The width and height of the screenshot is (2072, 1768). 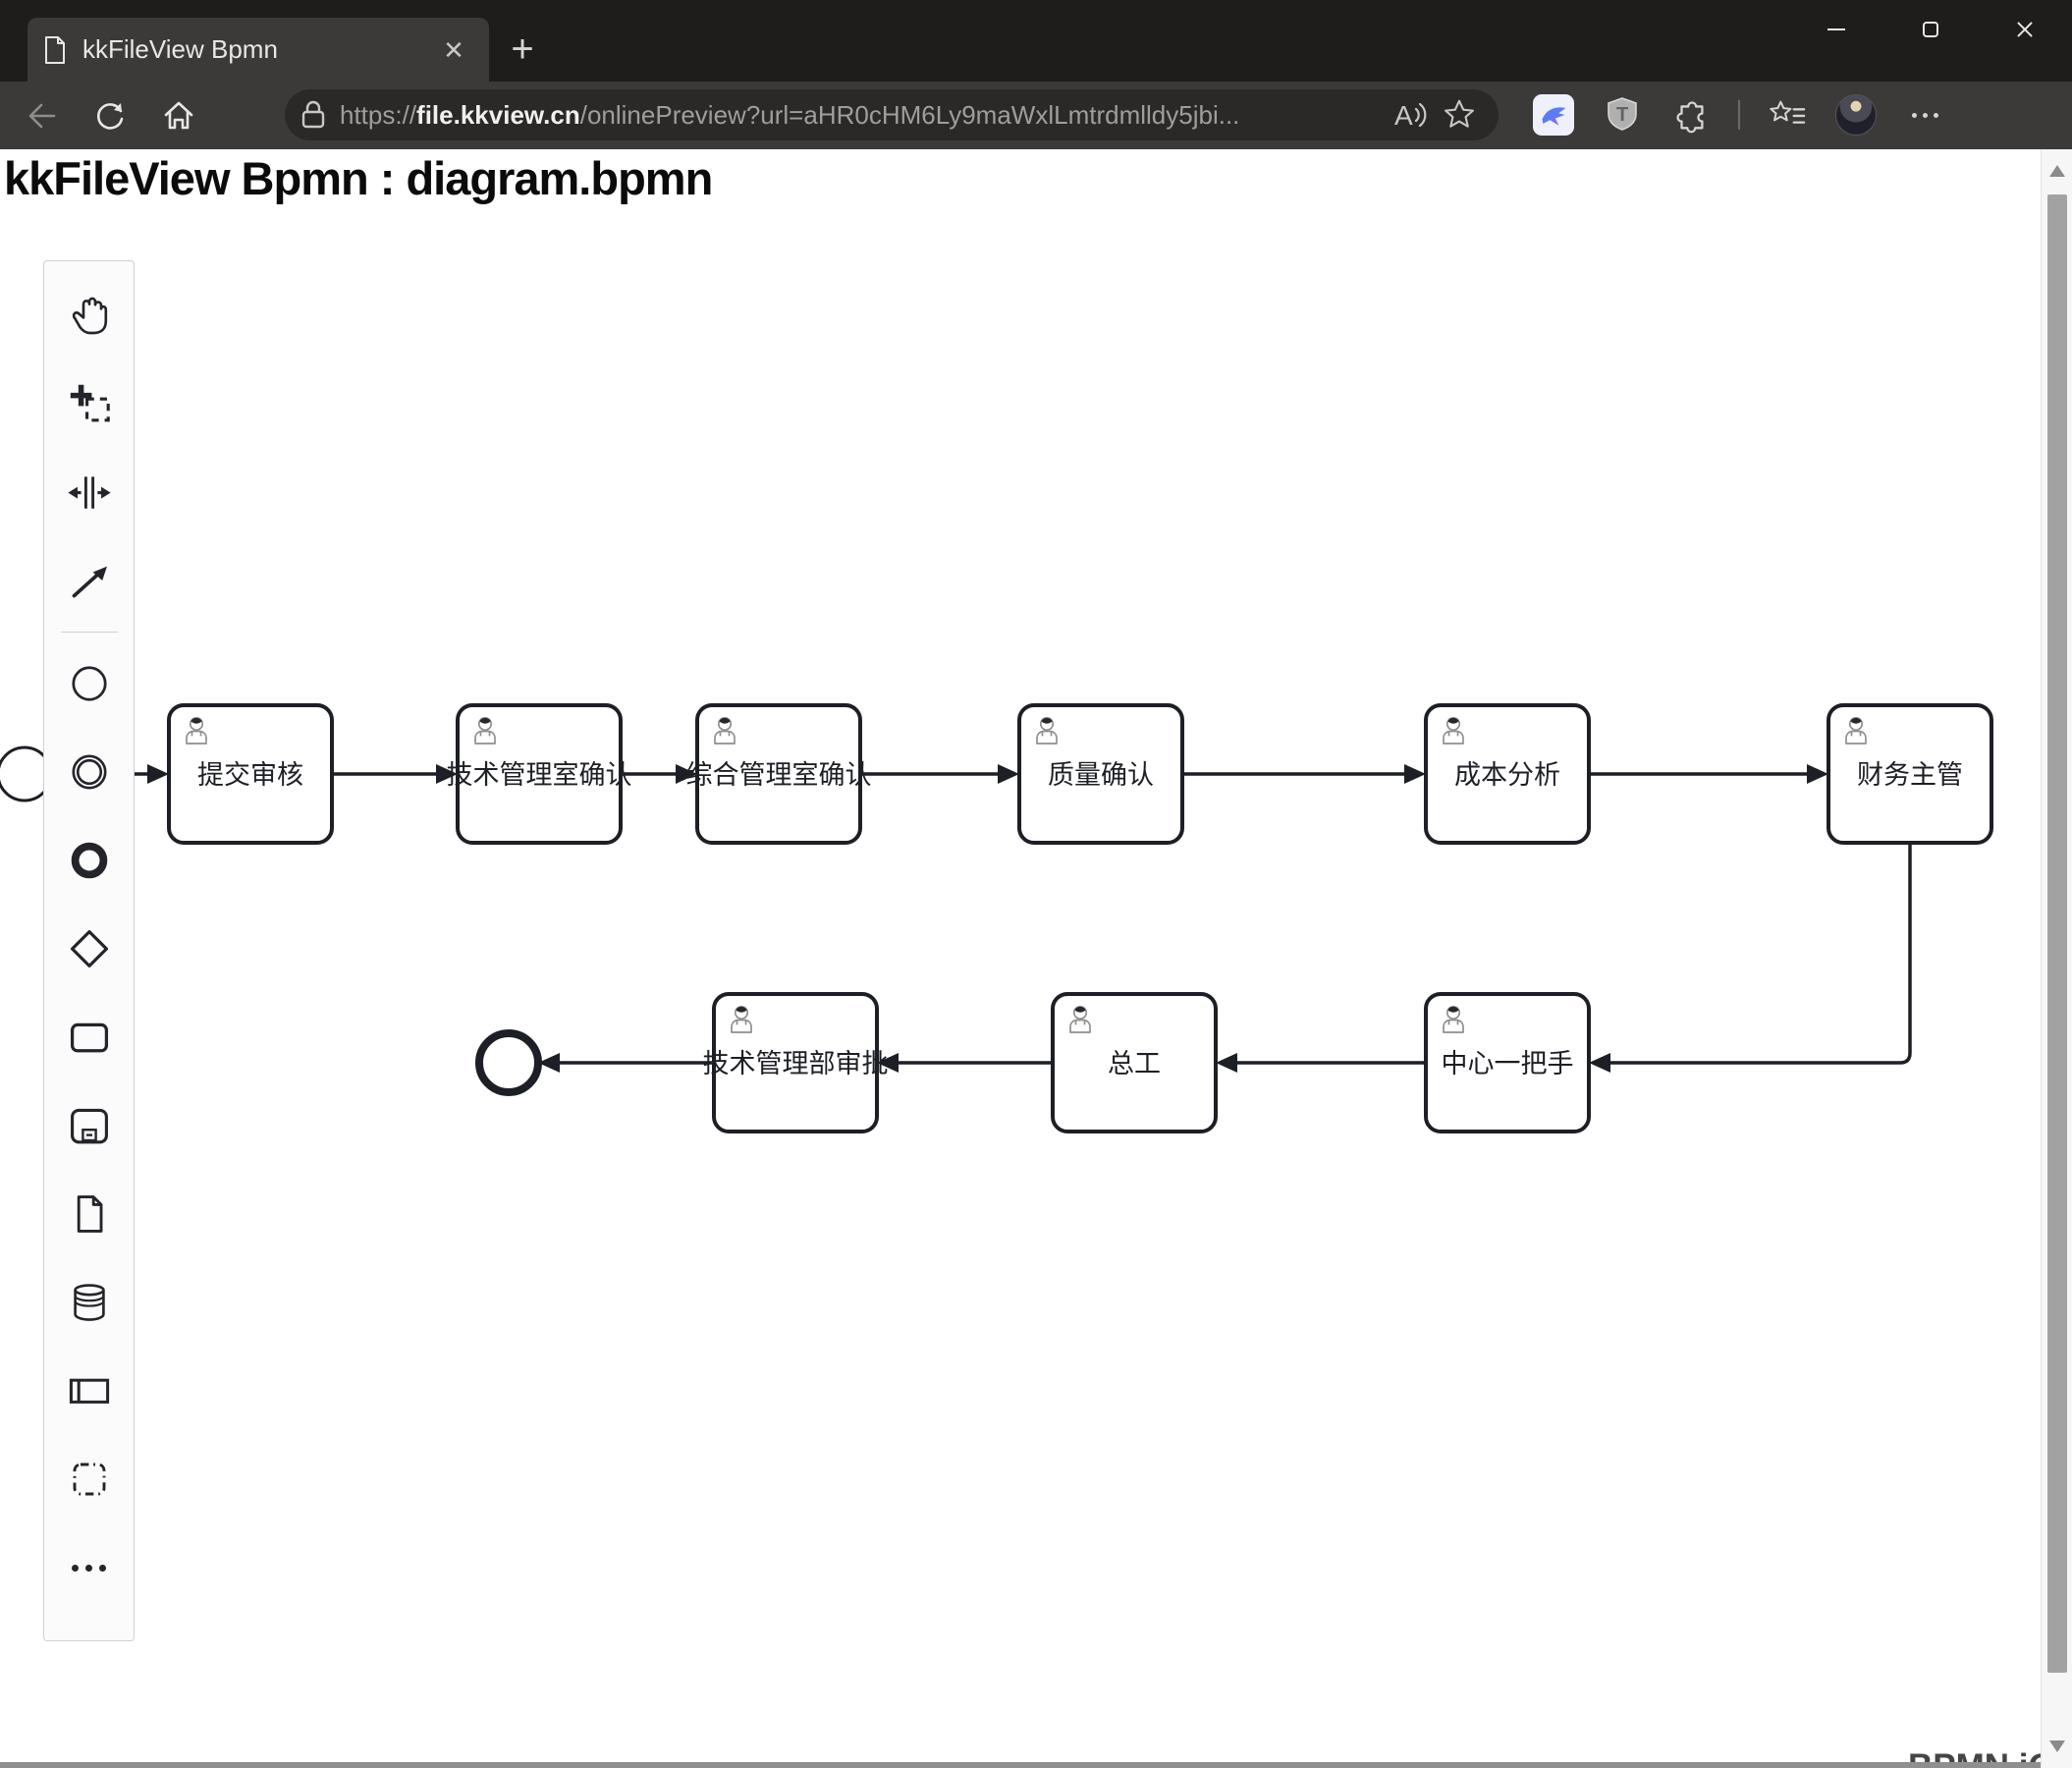 What do you see at coordinates (523, 51) in the screenshot?
I see `new-tab-button: +` at bounding box center [523, 51].